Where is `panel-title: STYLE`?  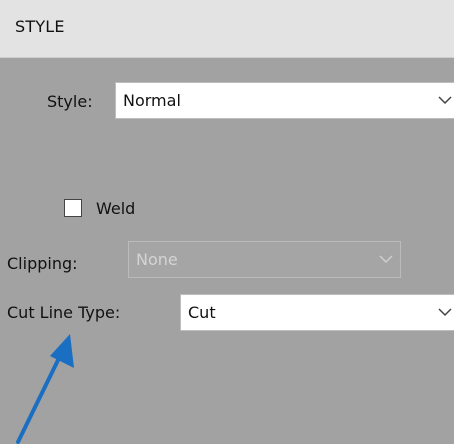
panel-title: STYLE is located at coordinates (40, 26).